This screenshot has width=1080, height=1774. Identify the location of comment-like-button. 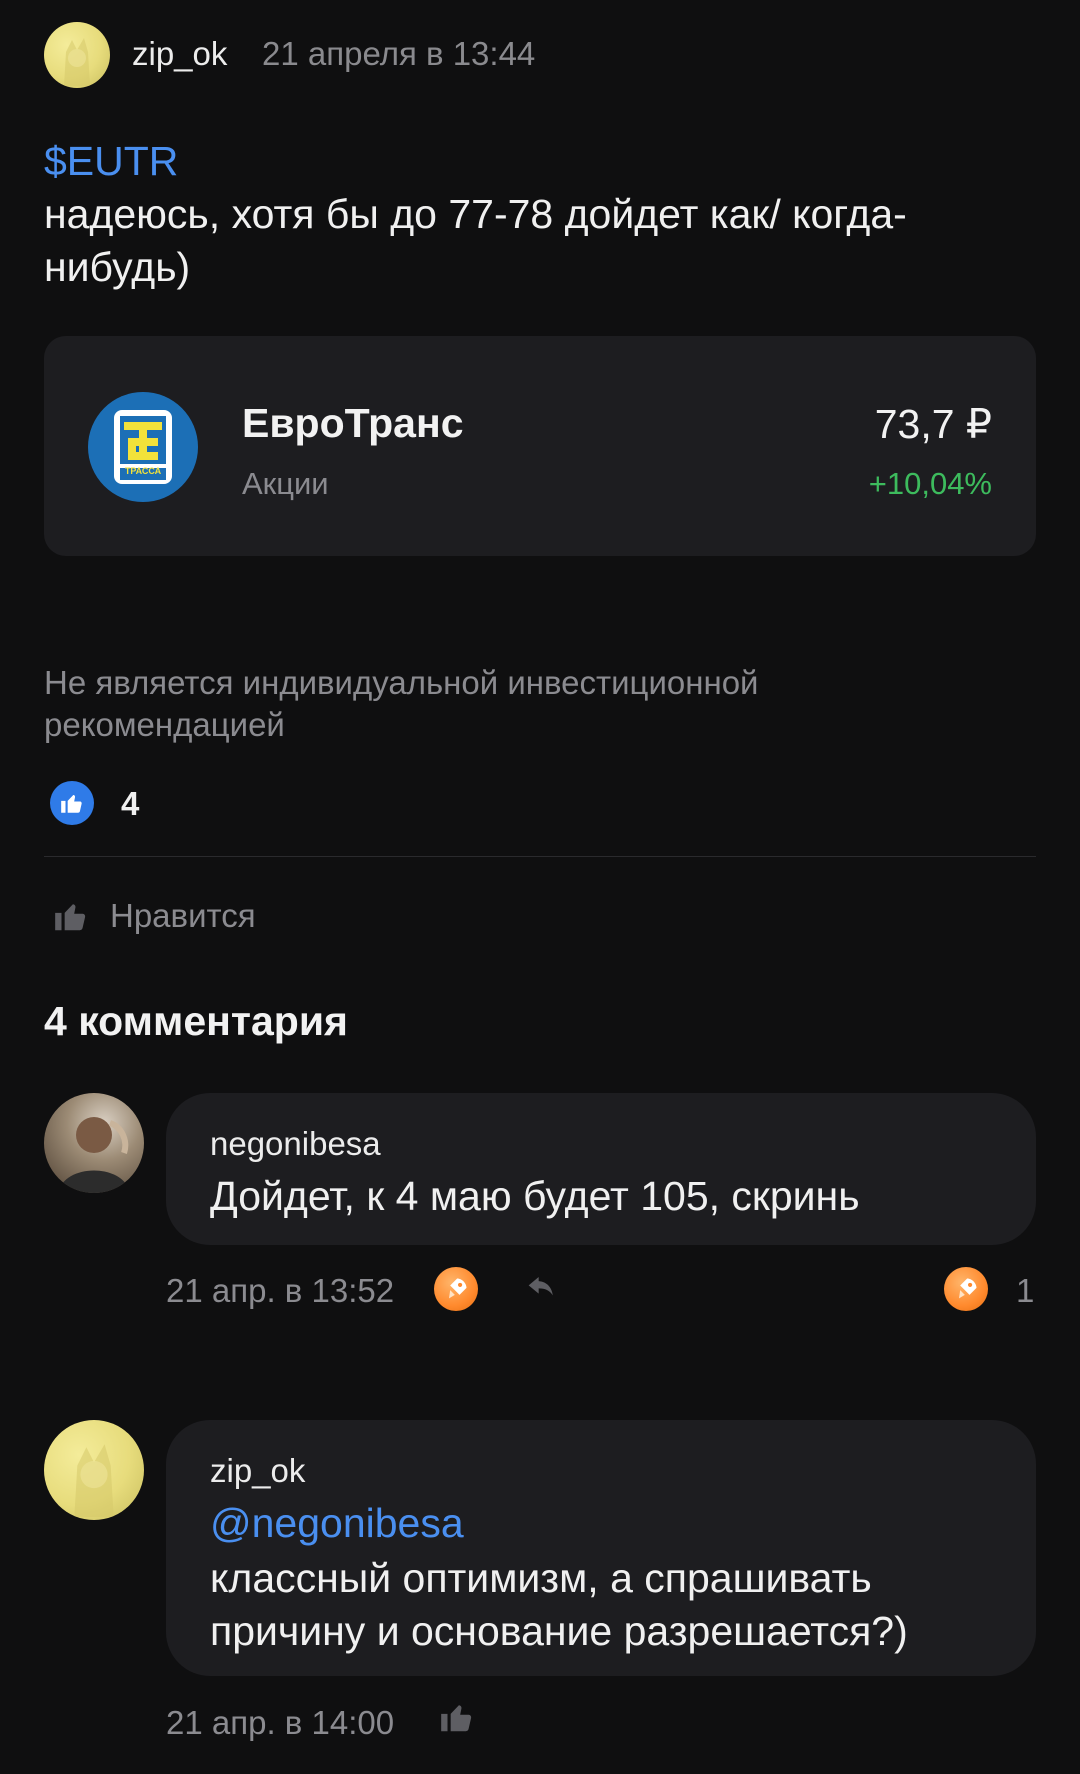
(461, 1721).